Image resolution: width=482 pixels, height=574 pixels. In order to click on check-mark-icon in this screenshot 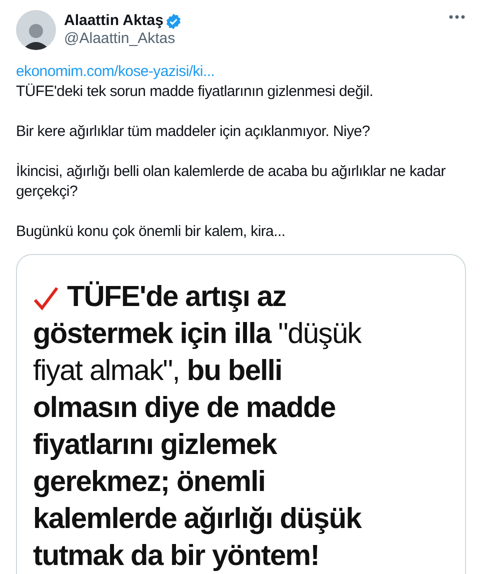, I will do `click(46, 297)`.